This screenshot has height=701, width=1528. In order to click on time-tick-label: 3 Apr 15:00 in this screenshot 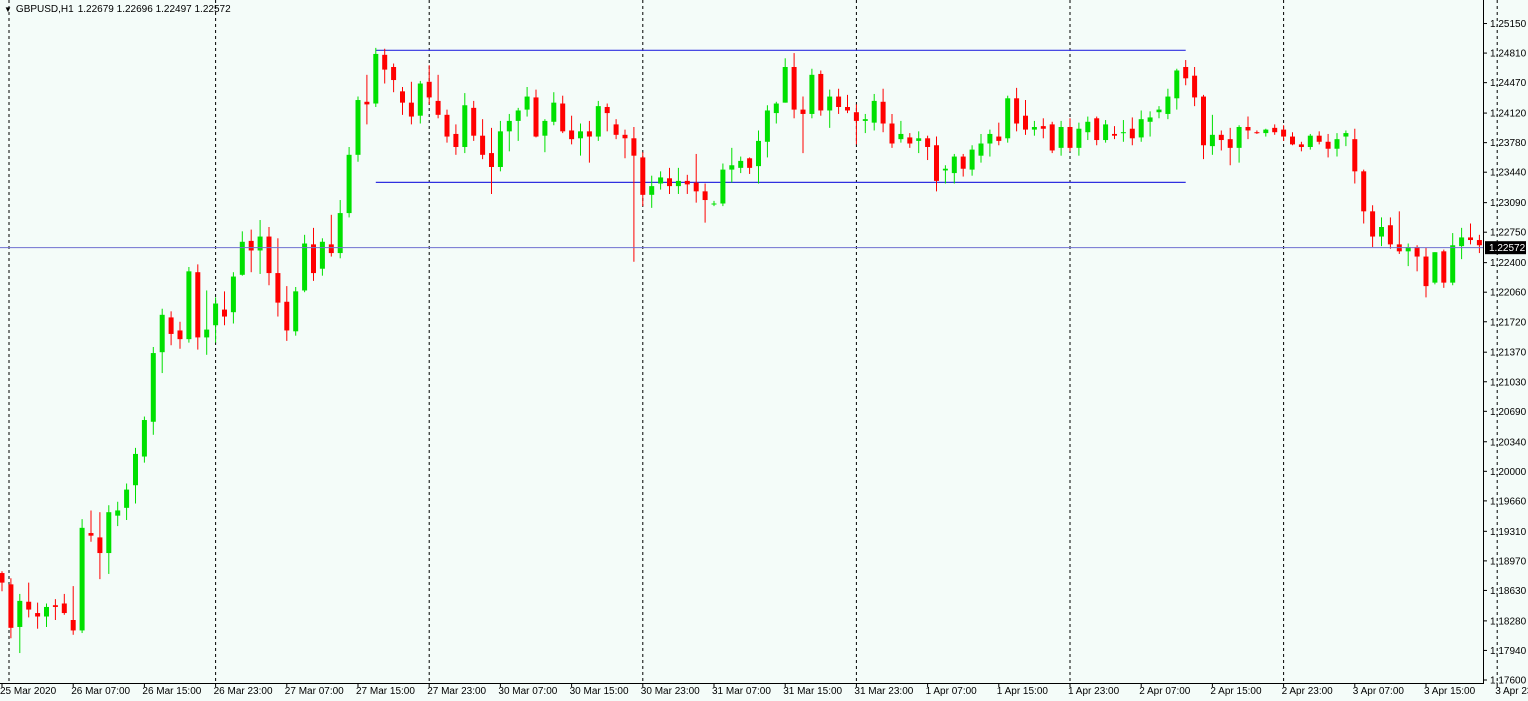, I will do `click(1450, 691)`.